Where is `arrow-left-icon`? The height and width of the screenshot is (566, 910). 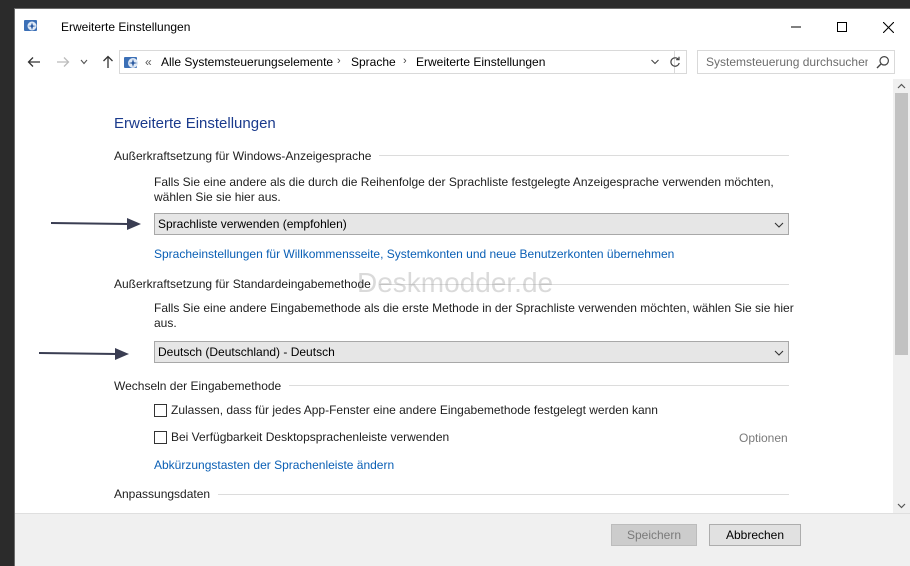
arrow-left-icon is located at coordinates (33, 62).